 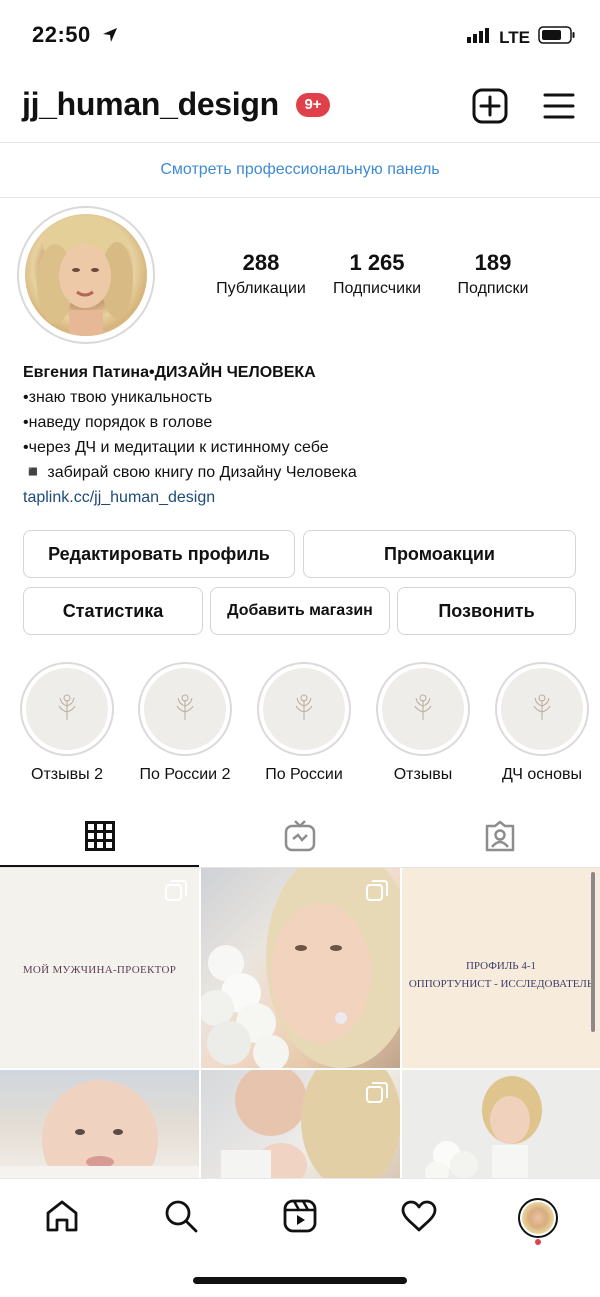 I want to click on edit-profile-button: Редактировать профиль, so click(x=159, y=554).